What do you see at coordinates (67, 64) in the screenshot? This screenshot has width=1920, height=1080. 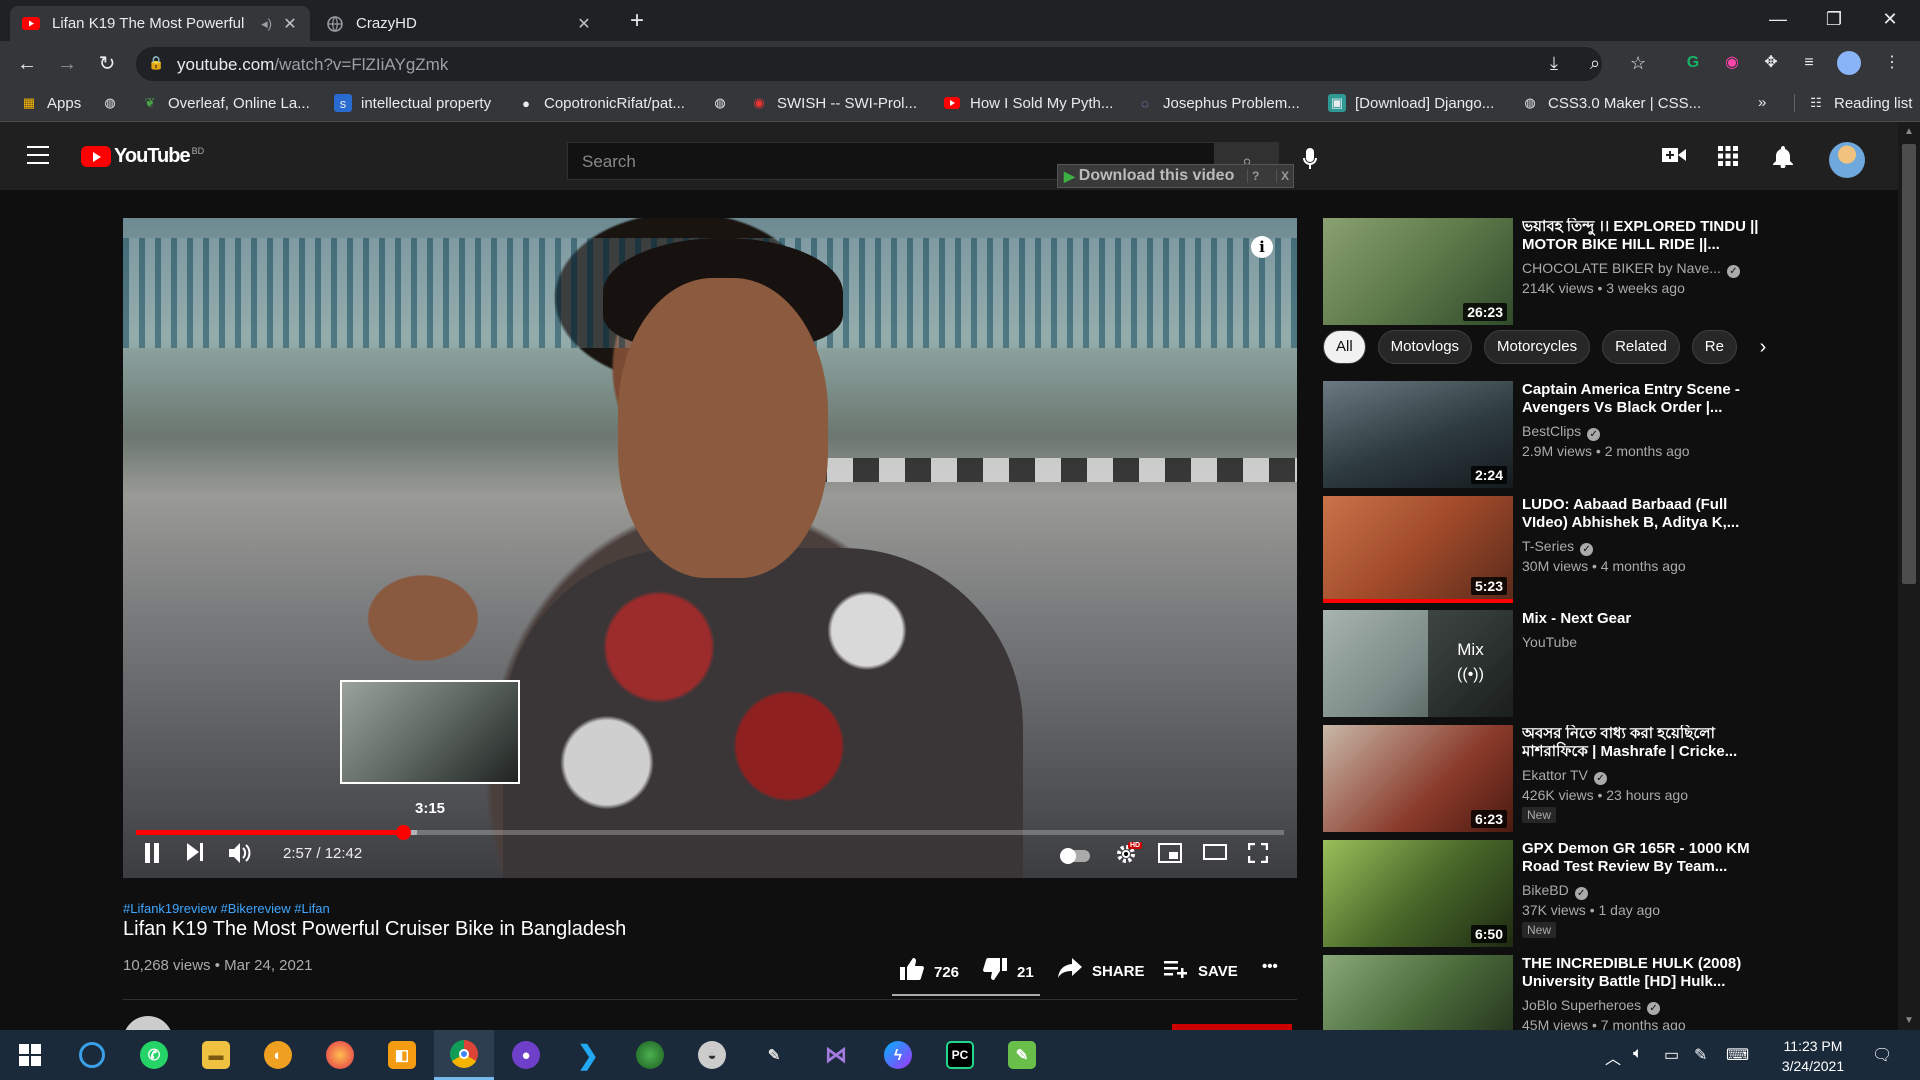 I see `forward-icon: →` at bounding box center [67, 64].